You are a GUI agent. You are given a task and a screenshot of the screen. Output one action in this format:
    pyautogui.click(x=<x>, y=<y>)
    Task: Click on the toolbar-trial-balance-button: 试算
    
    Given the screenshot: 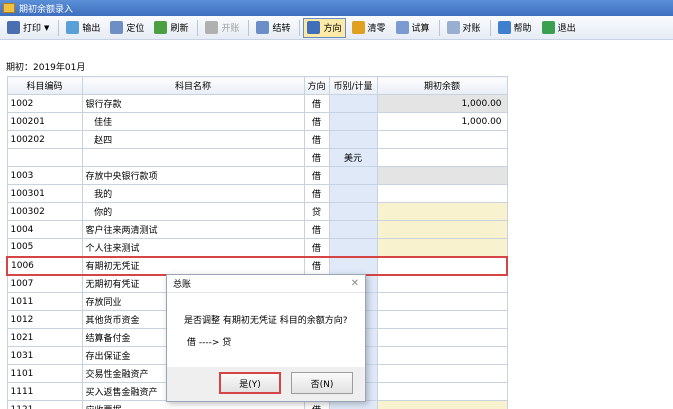 What is the action you would take?
    pyautogui.click(x=413, y=28)
    